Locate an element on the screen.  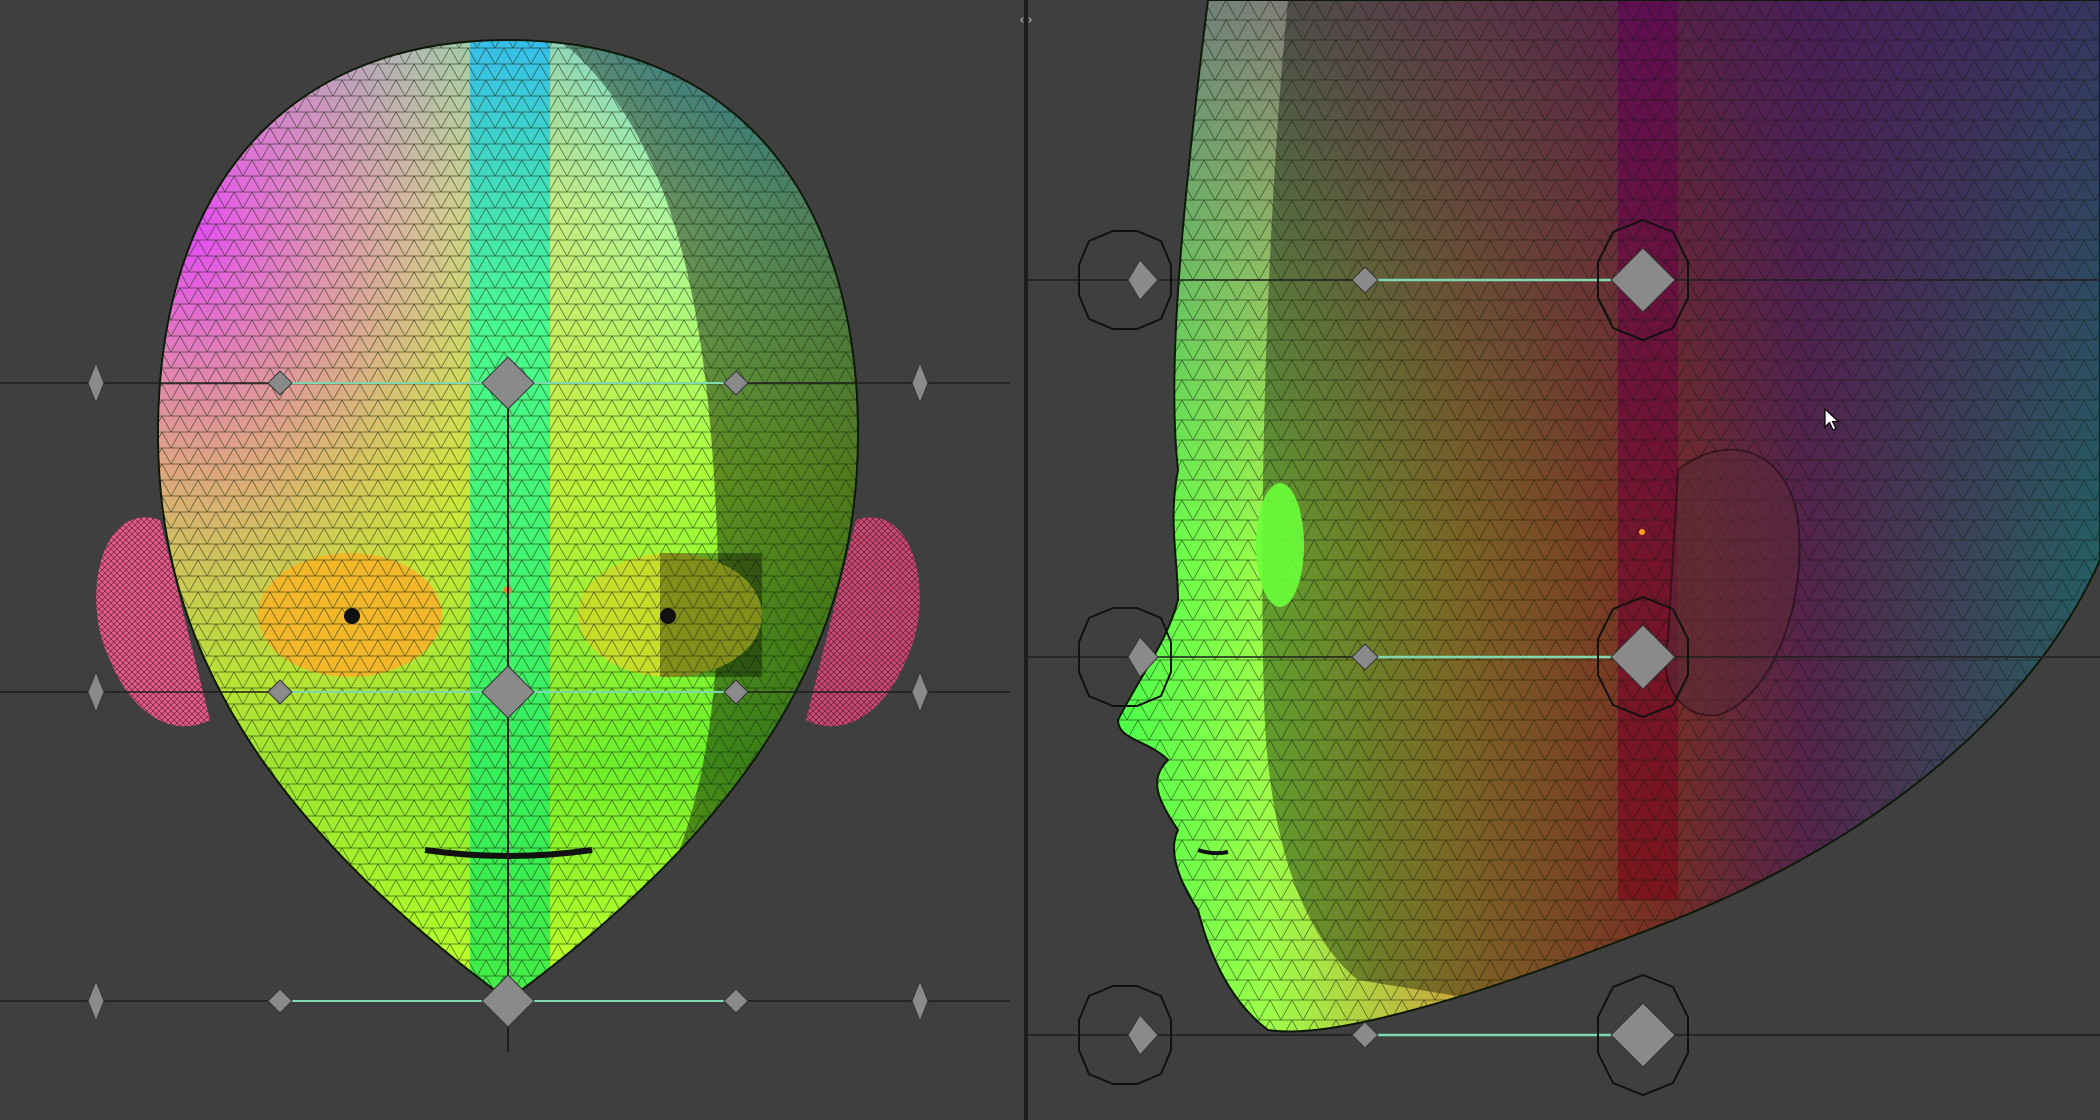
side-center-marker is located at coordinates (1642, 532).